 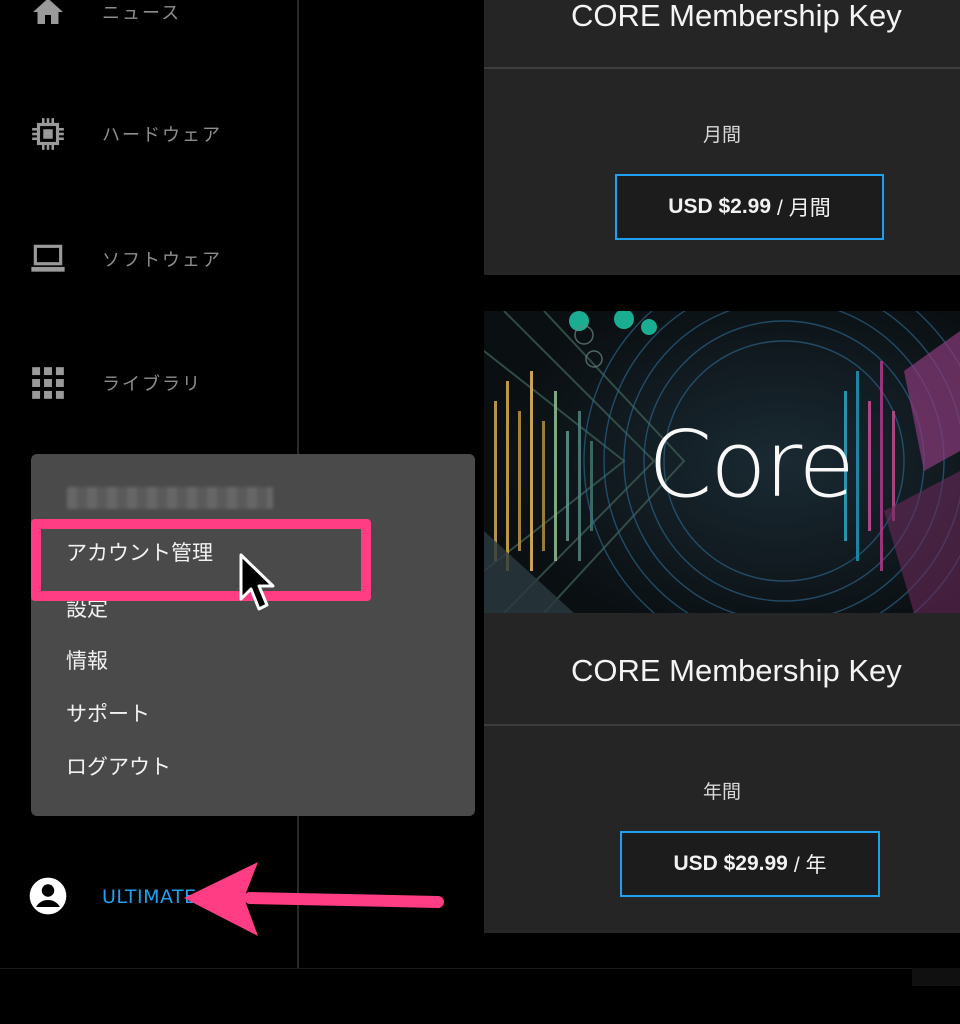 I want to click on product-card-monthly: CORE Membership Key 月間 USD $2.99 / 月間, so click(x=722, y=137).